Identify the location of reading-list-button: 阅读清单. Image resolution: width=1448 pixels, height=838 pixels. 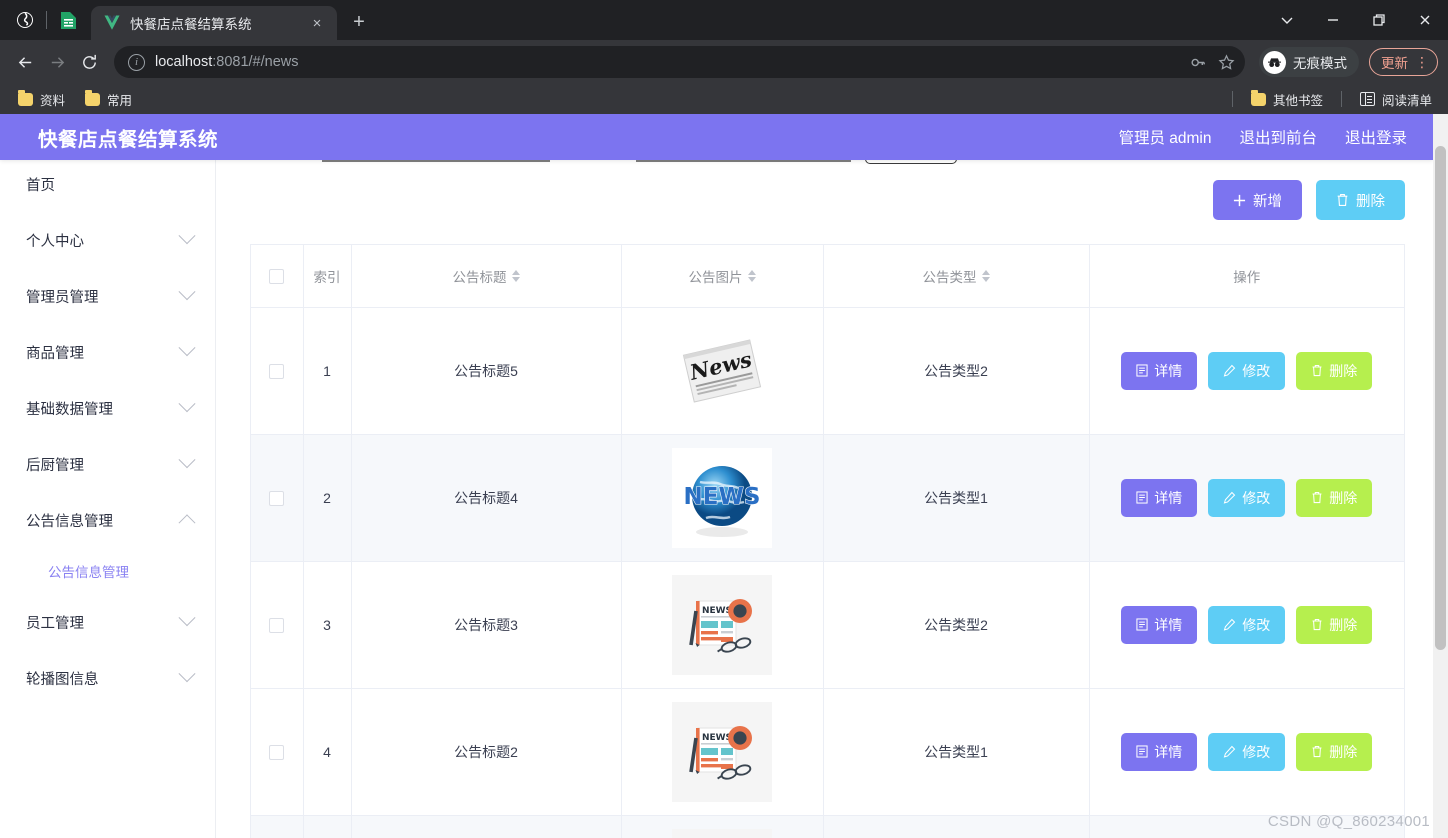
(1396, 99).